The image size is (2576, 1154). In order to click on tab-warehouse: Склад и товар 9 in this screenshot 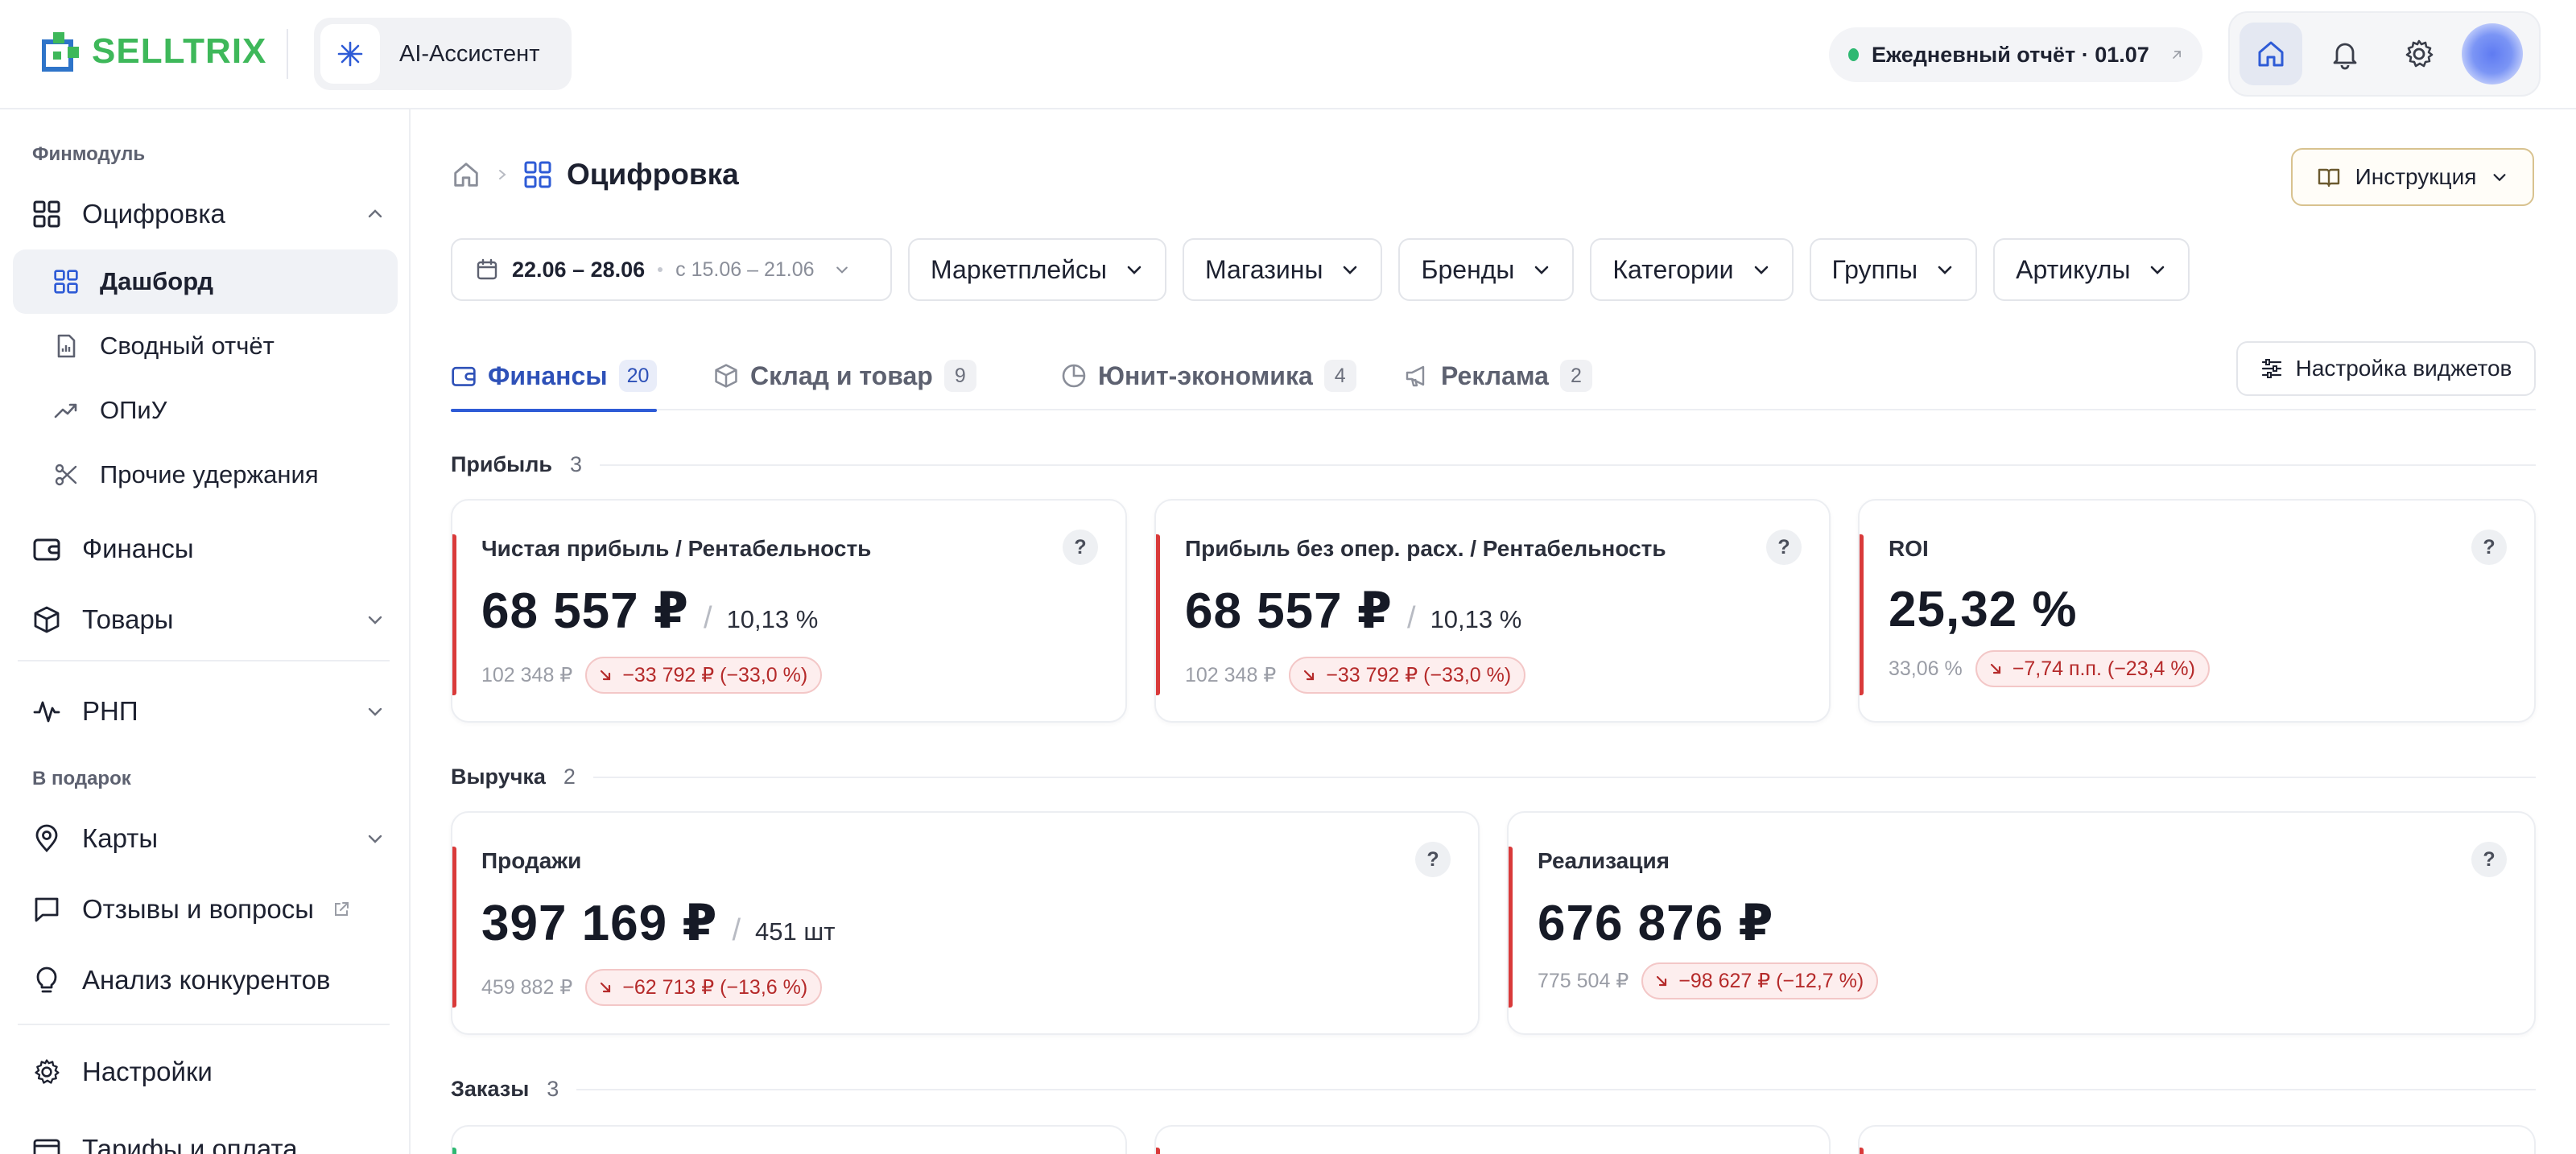, I will do `click(844, 375)`.